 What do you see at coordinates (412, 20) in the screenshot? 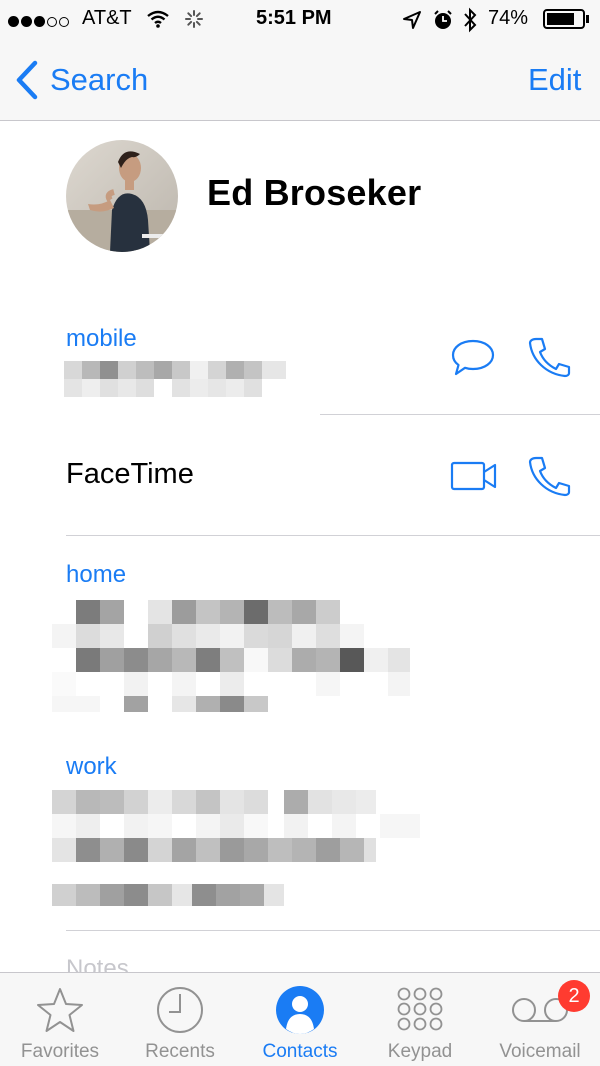
I see `location-icon` at bounding box center [412, 20].